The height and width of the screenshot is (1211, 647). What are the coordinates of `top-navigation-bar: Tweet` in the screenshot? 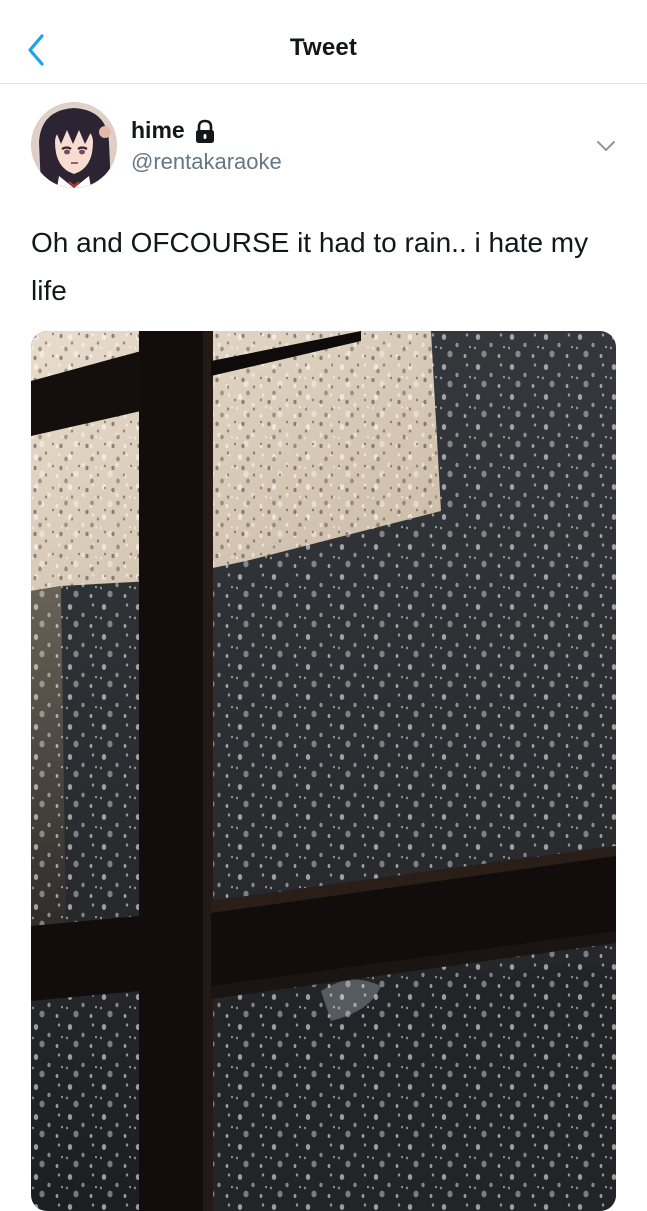 It's located at (323, 42).